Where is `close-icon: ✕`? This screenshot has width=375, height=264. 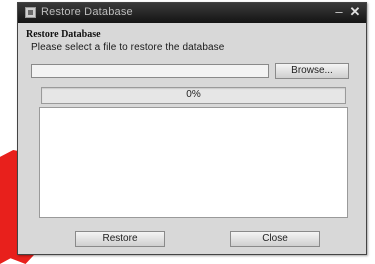 close-icon: ✕ is located at coordinates (355, 12).